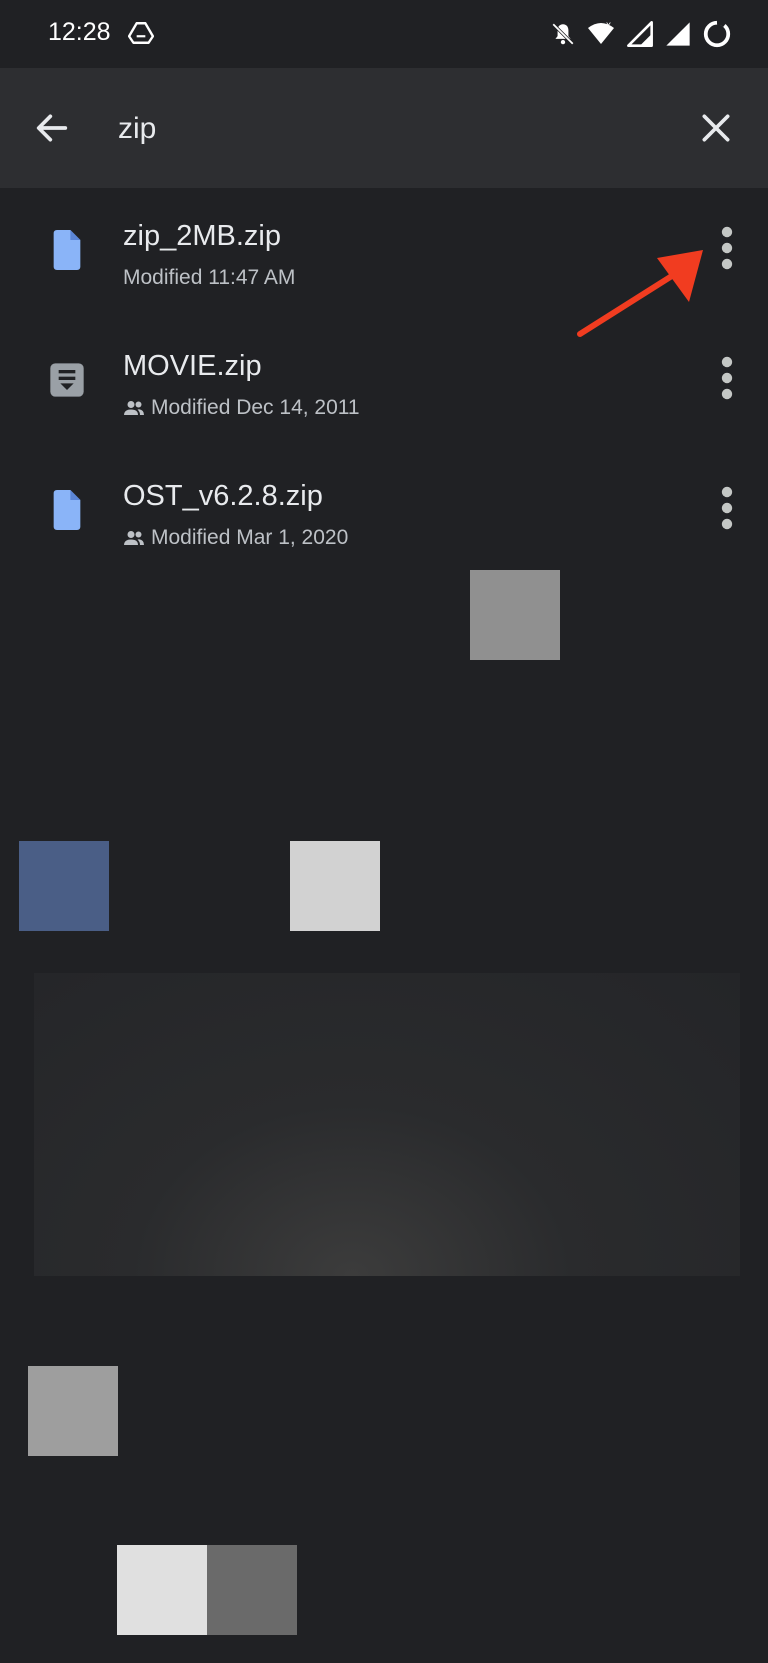 Image resolution: width=768 pixels, height=1663 pixels. What do you see at coordinates (608, 25) in the screenshot?
I see `svg-text: x` at bounding box center [608, 25].